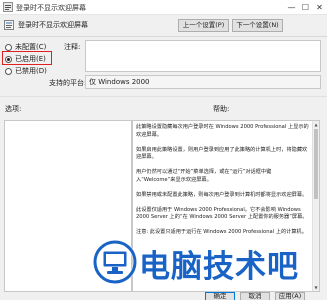 This screenshot has width=327, height=300. Describe the element at coordinates (257, 25) in the screenshot. I see `next-setting-button: 下一个设置(N)` at that location.